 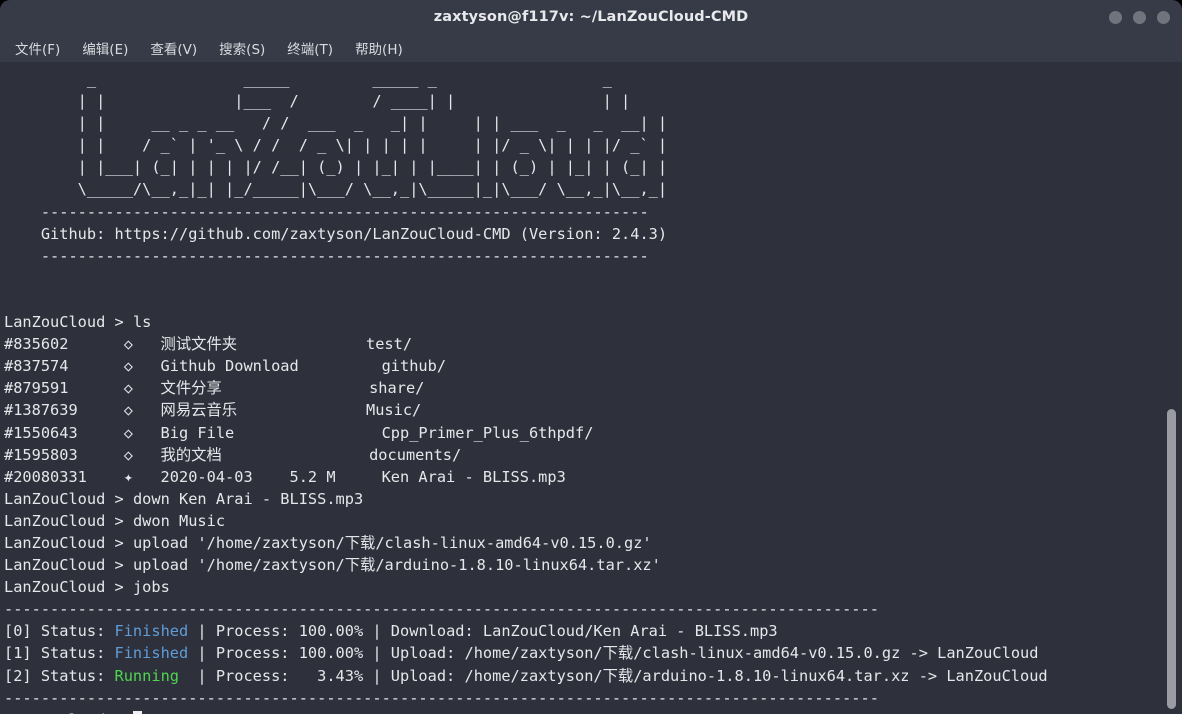 I want to click on file-row: #835602 ◇ 测试文件夹 test/, so click(x=208, y=344).